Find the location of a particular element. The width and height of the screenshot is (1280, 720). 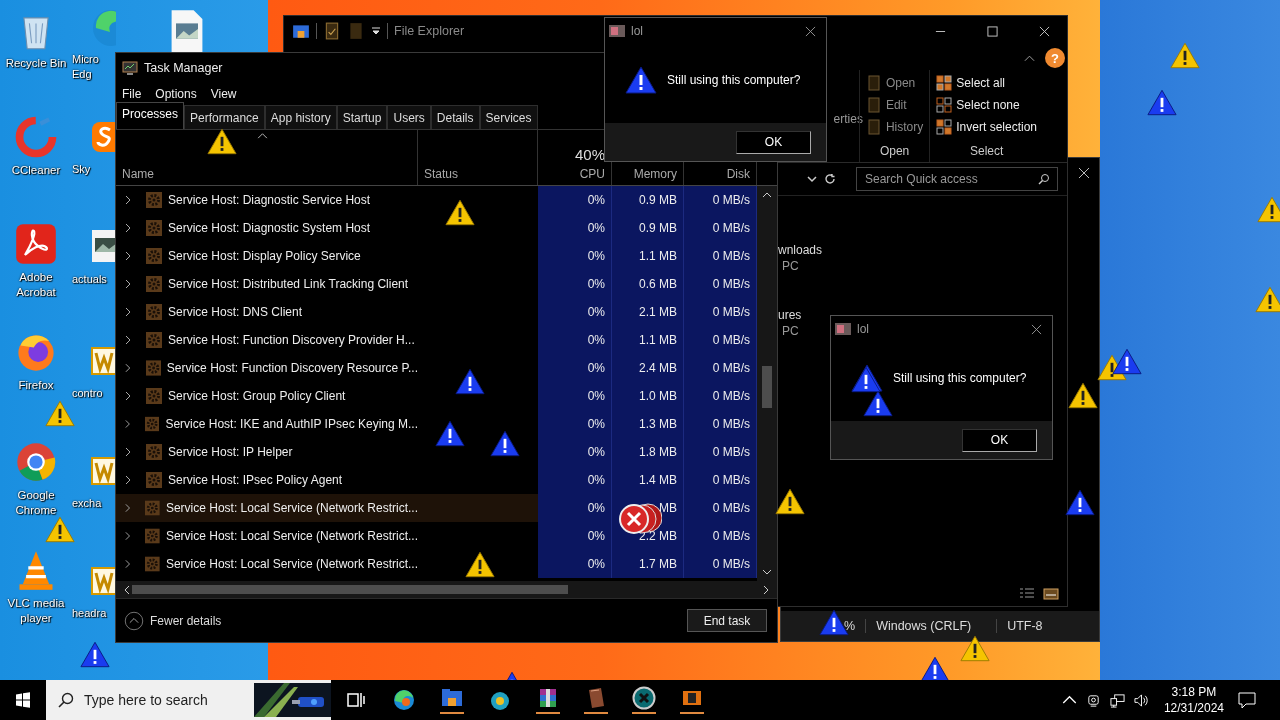

browser-icon is located at coordinates (404, 700).